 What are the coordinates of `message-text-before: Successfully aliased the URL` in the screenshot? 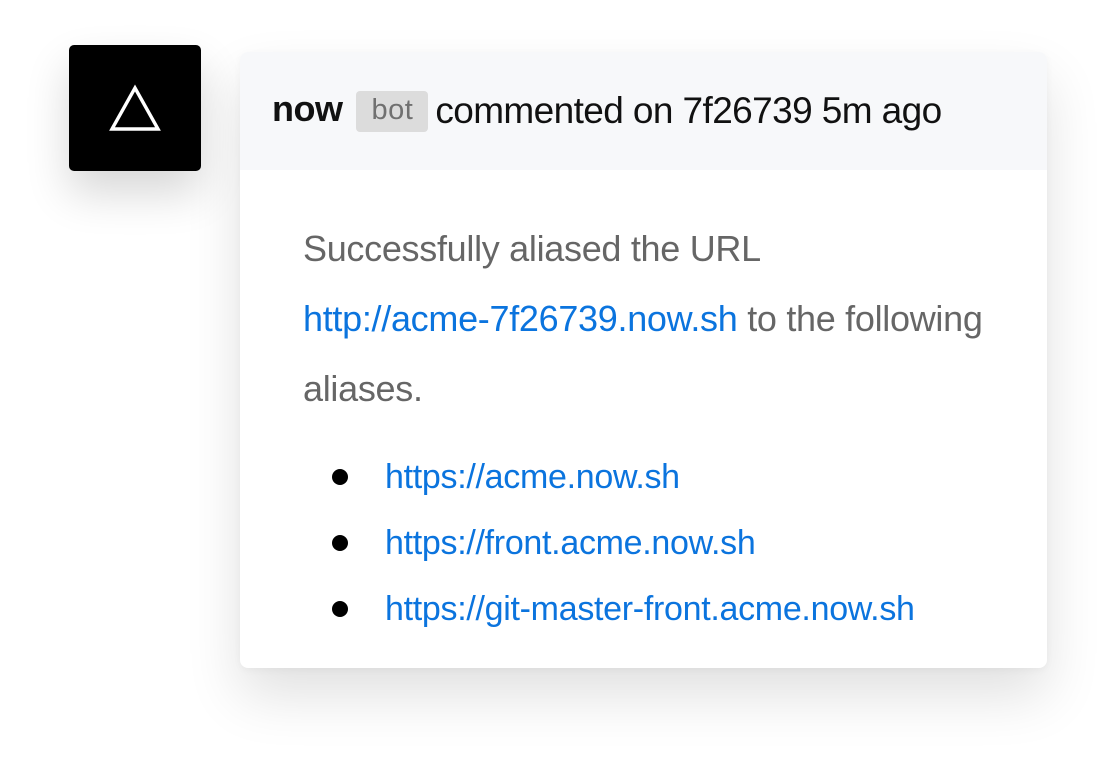 It's located at (532, 248).